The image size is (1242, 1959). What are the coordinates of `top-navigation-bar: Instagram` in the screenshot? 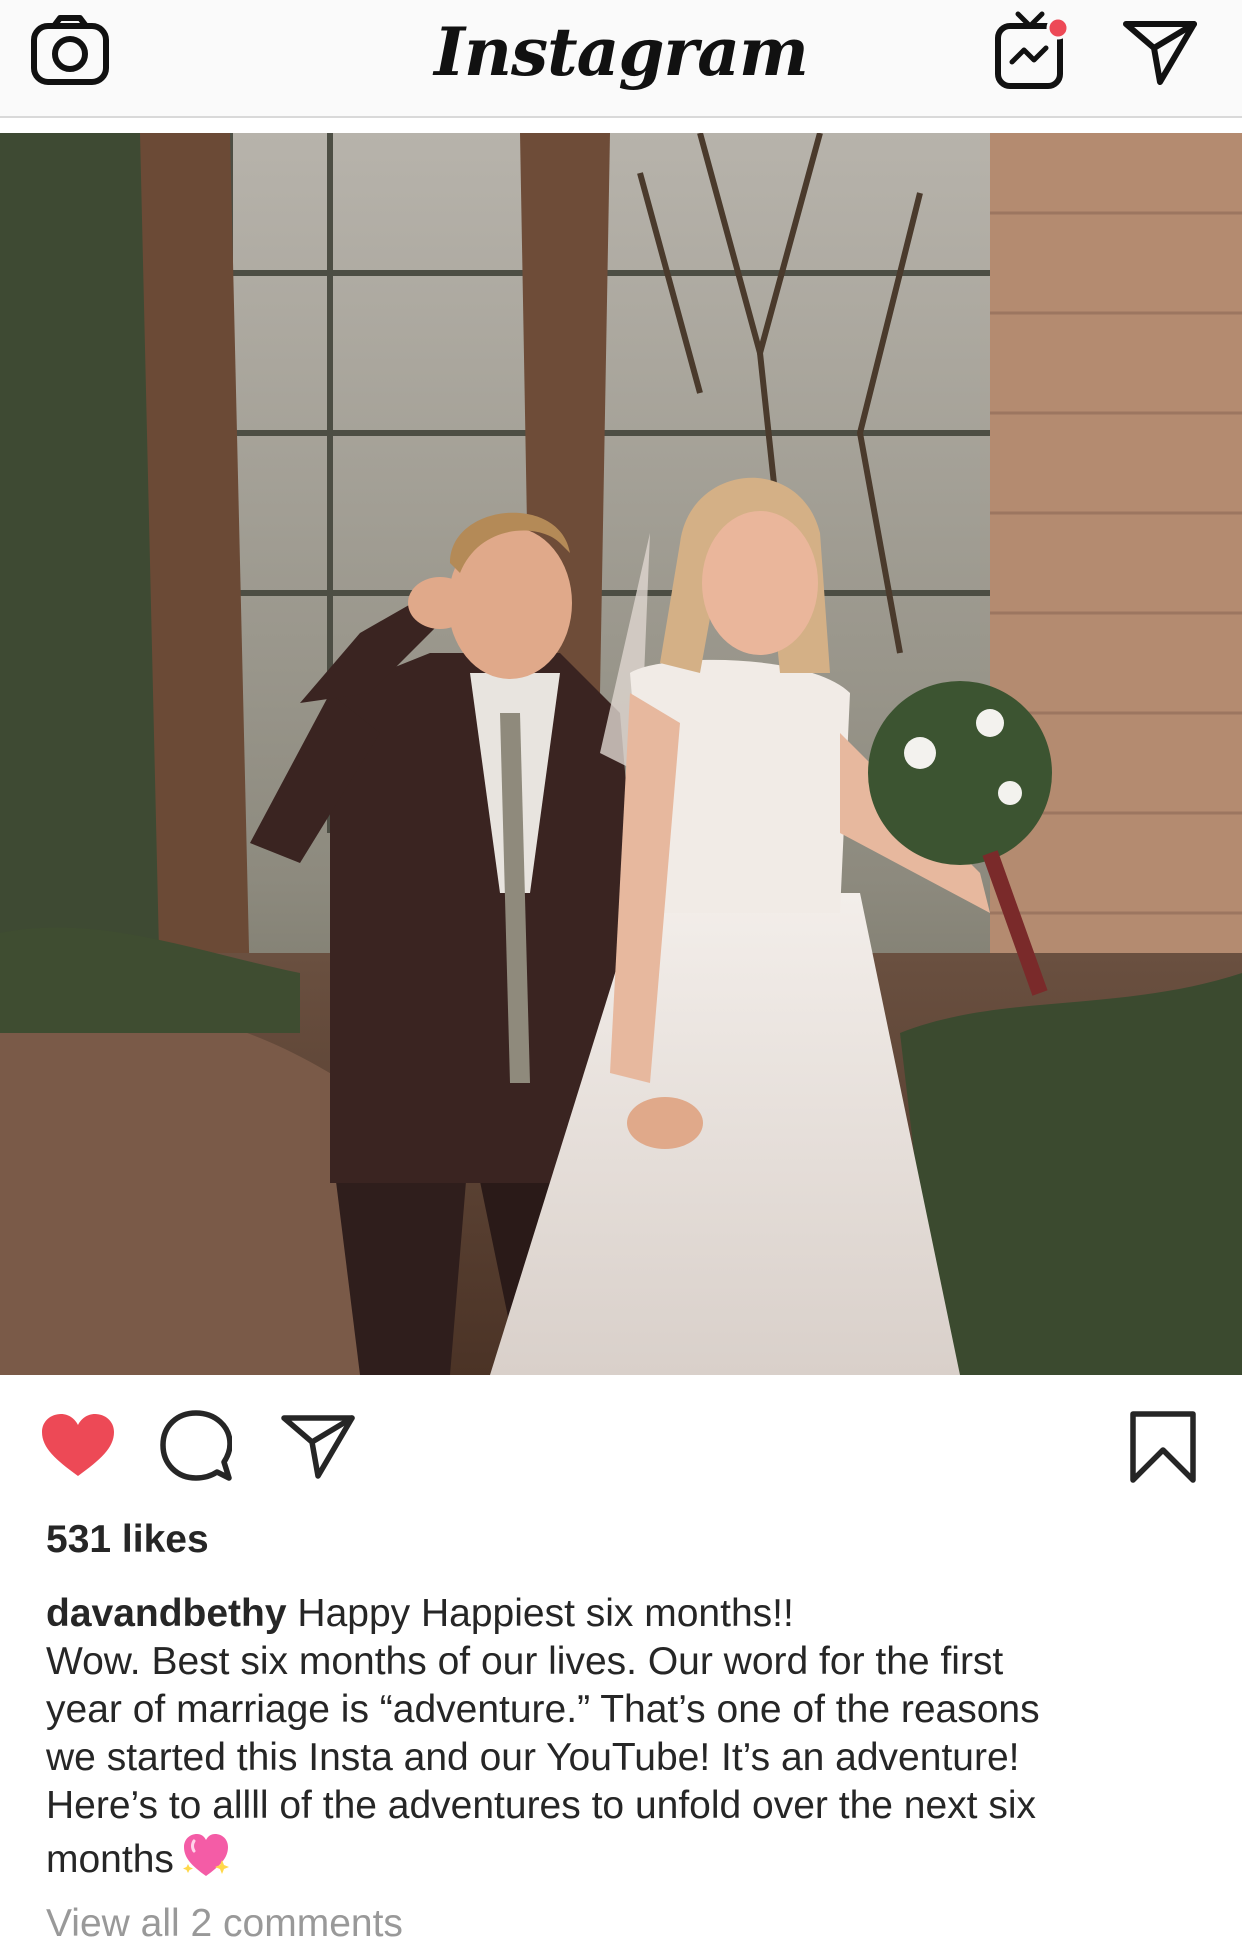 It's located at (621, 59).